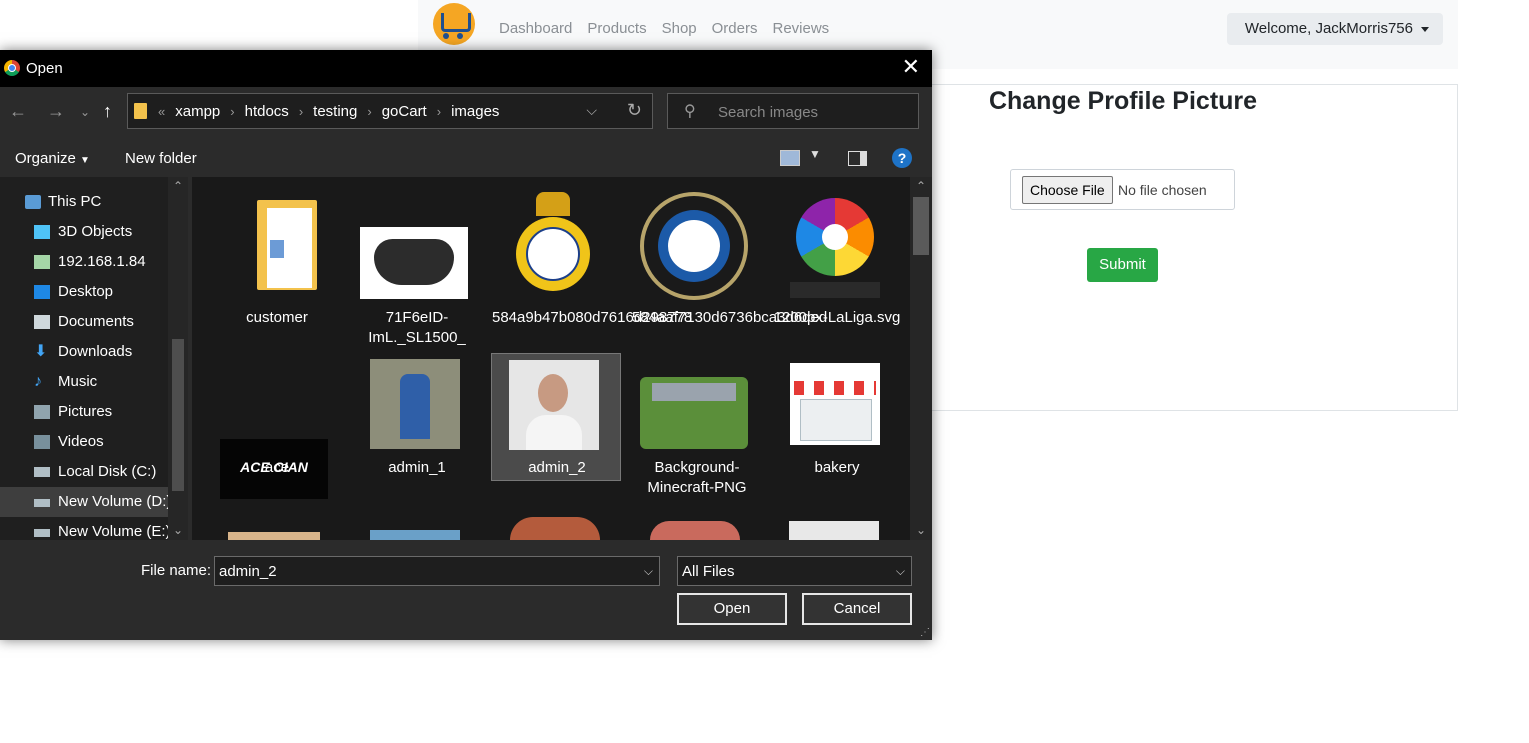 This screenshot has height=743, width=1529. I want to click on forward-arrow-icon: →, so click(56, 111).